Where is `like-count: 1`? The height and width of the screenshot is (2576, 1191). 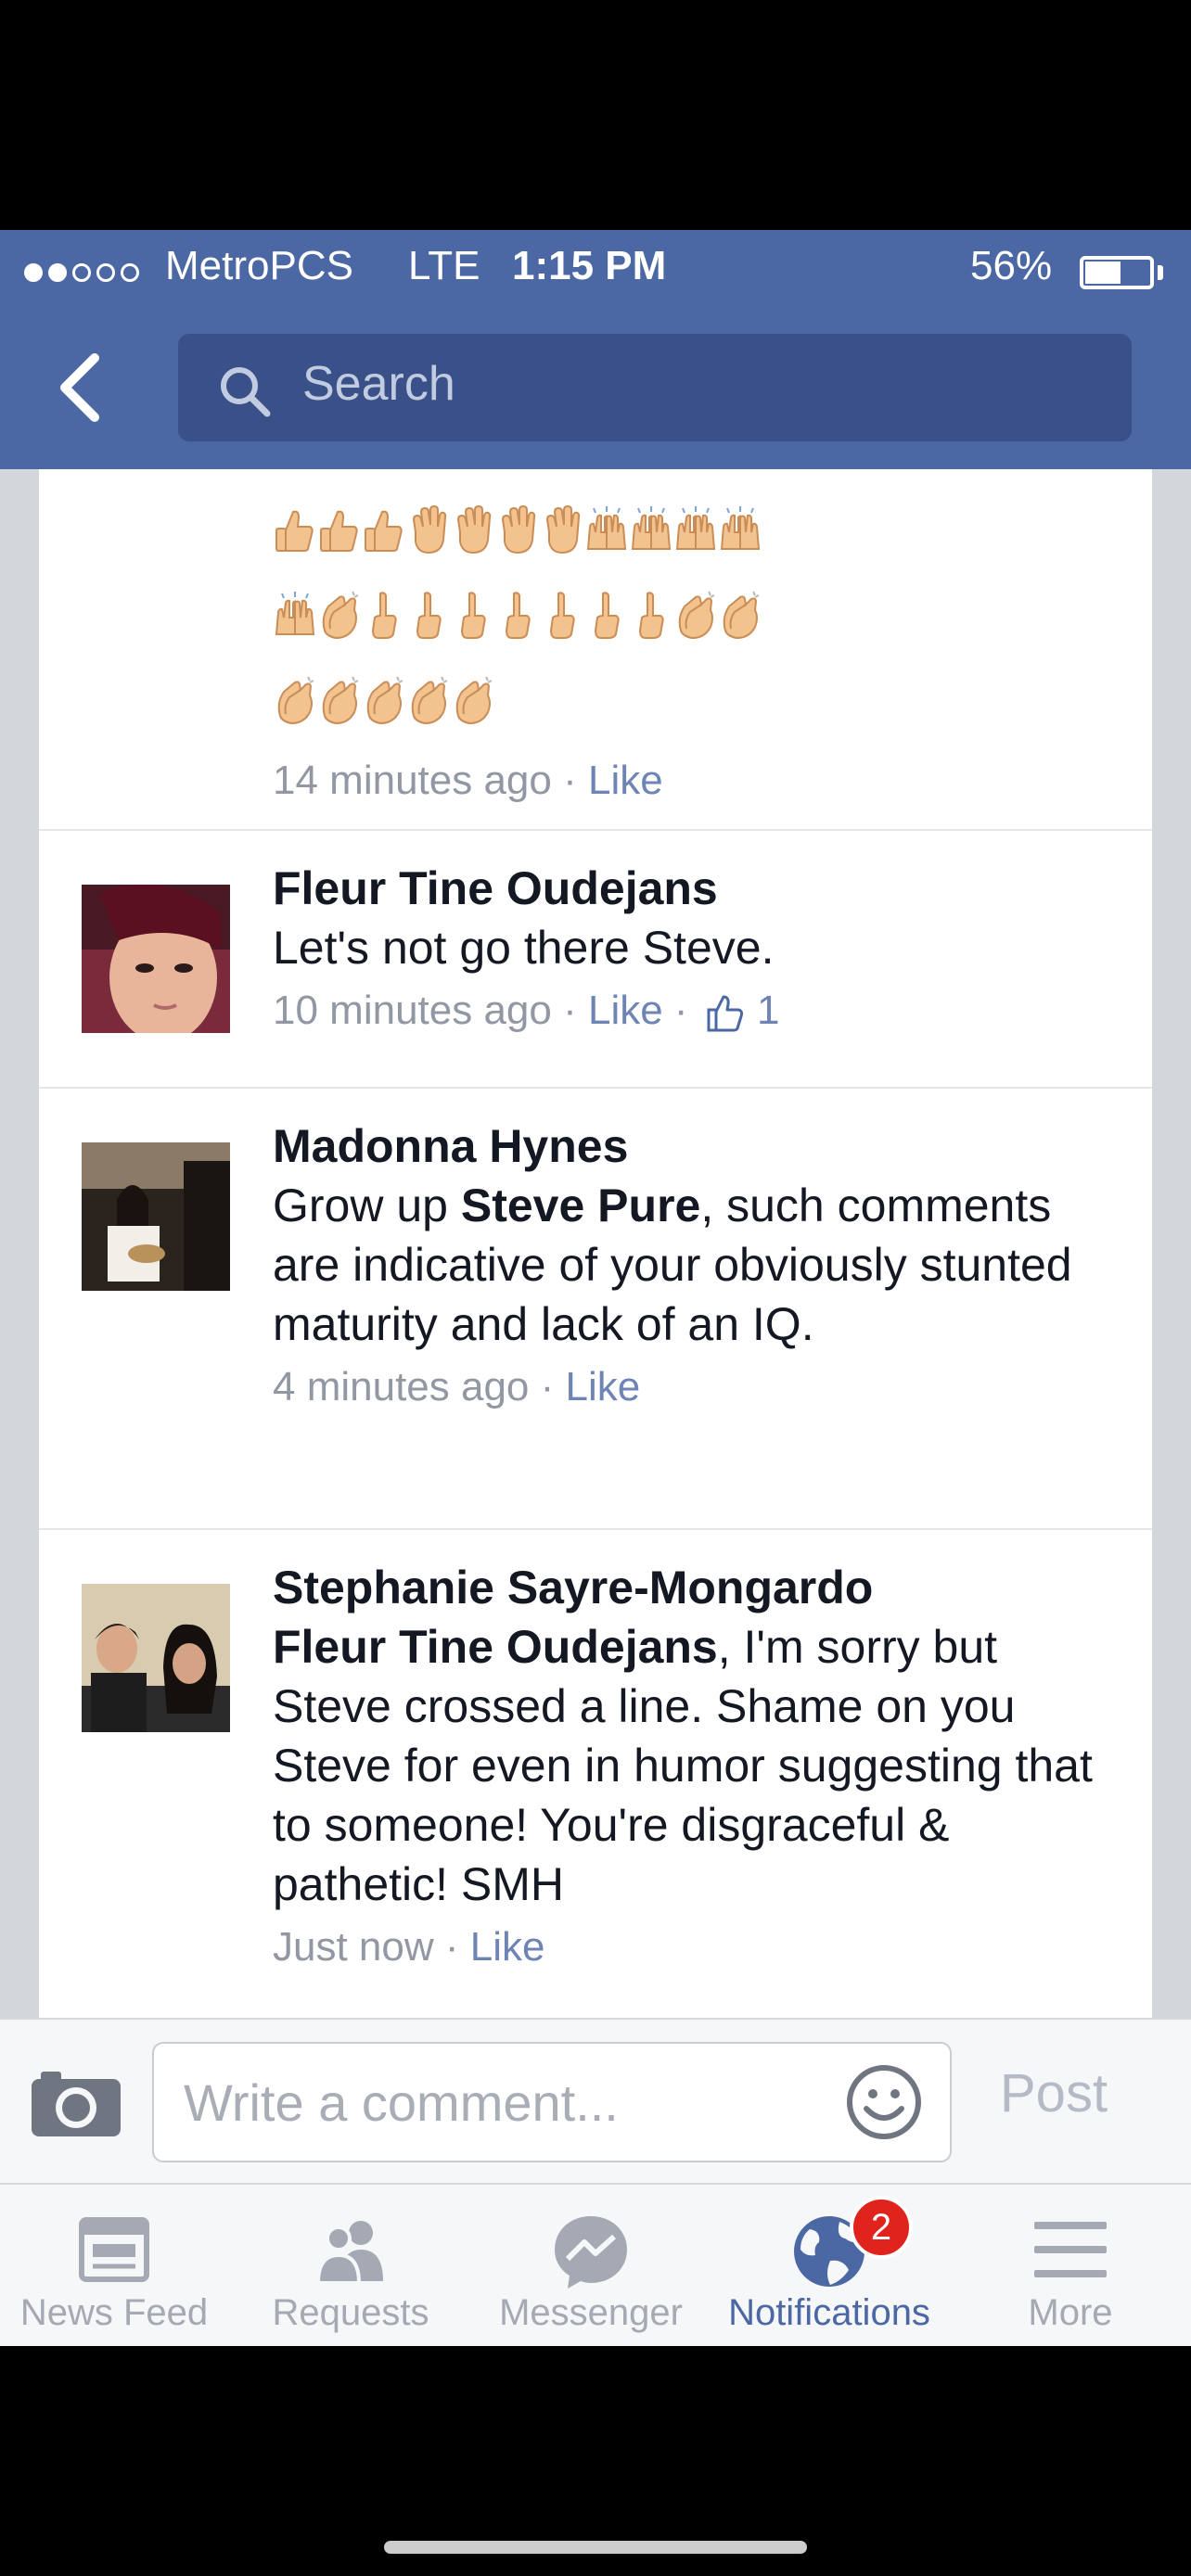 like-count: 1 is located at coordinates (768, 1010).